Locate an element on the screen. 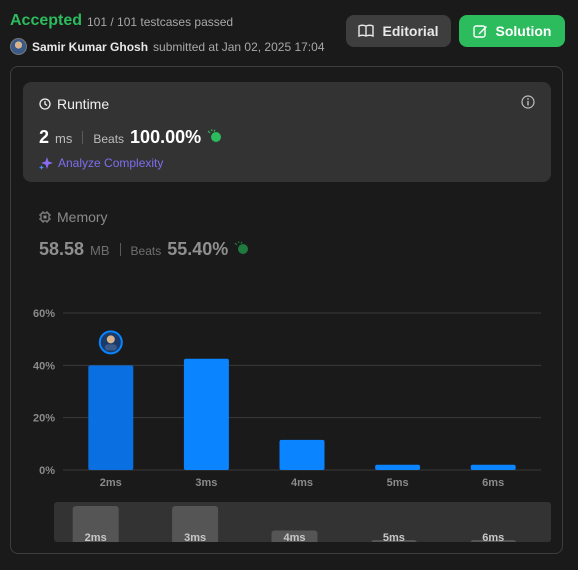 This screenshot has height=570, width=578. book-icon is located at coordinates (366, 31).